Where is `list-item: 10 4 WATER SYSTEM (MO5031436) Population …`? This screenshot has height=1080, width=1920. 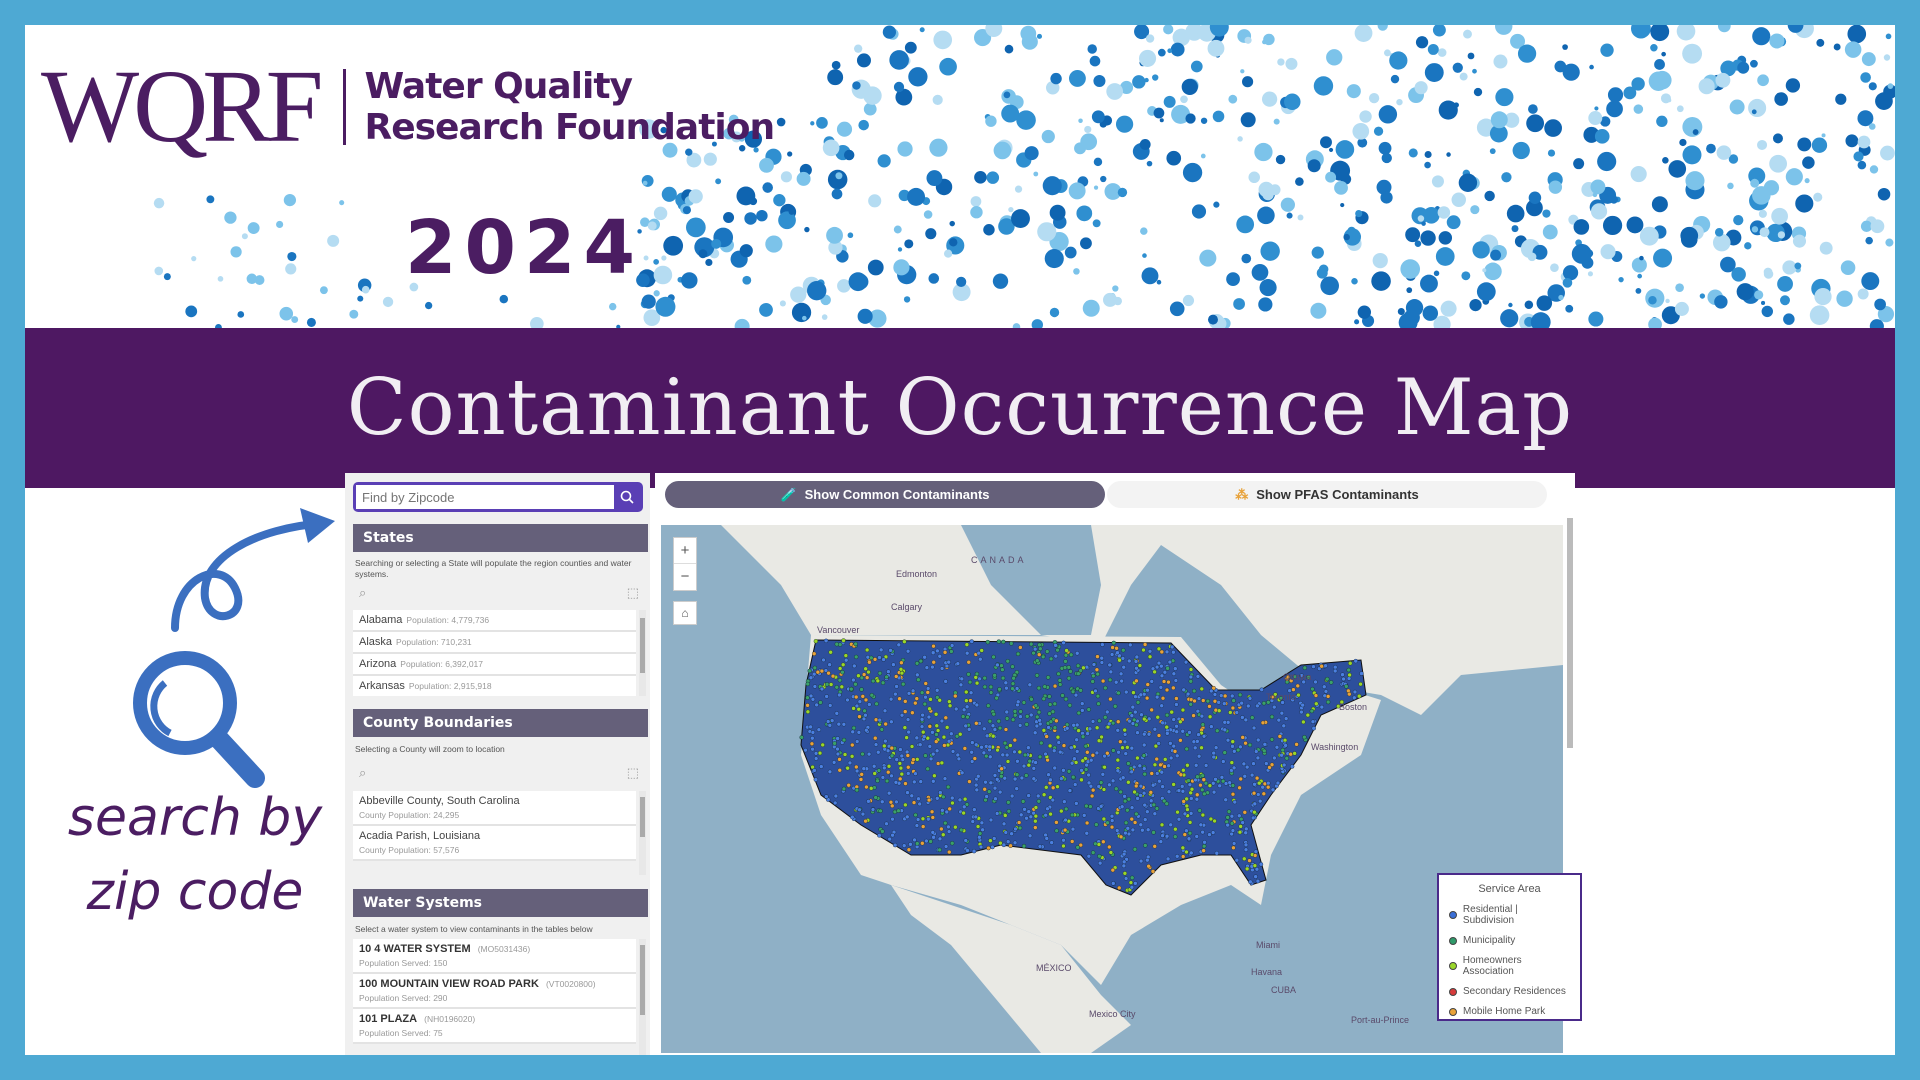
list-item: 10 4 WATER SYSTEM (MO5031436) Population … is located at coordinates (494, 956).